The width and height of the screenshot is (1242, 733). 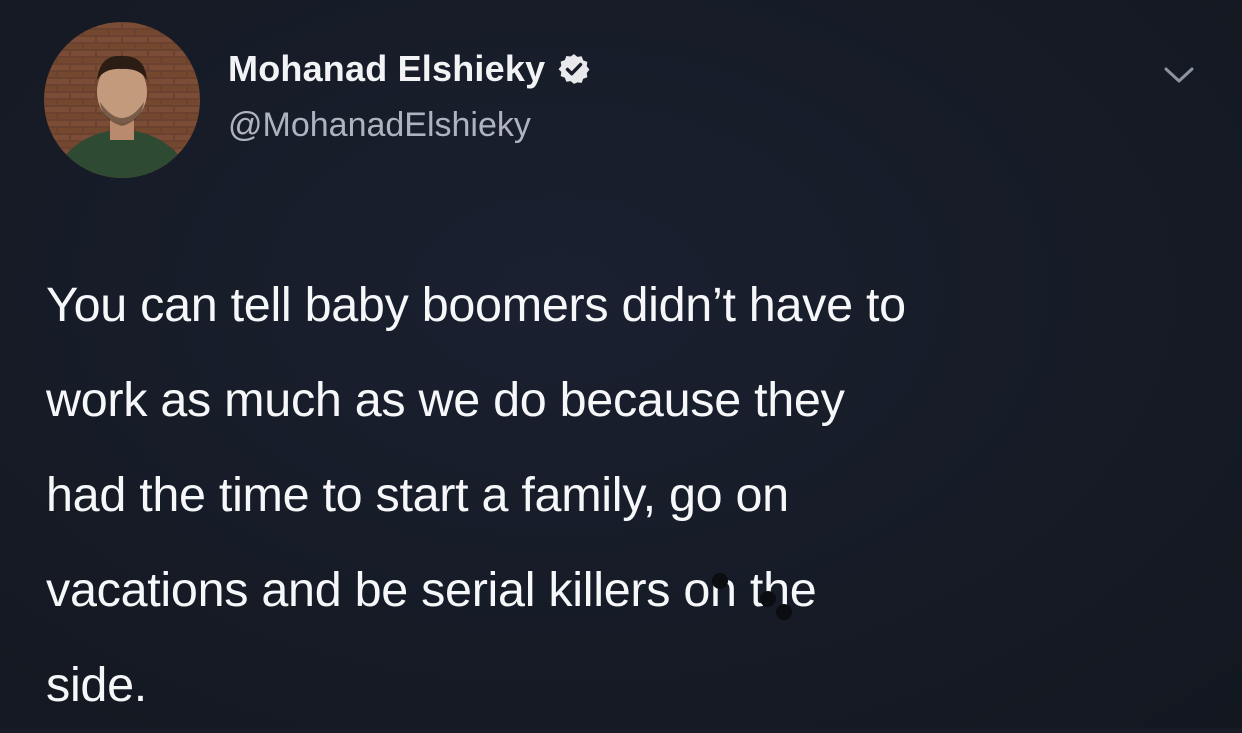 I want to click on author-row: Mohanad Elshieky, so click(x=409, y=69).